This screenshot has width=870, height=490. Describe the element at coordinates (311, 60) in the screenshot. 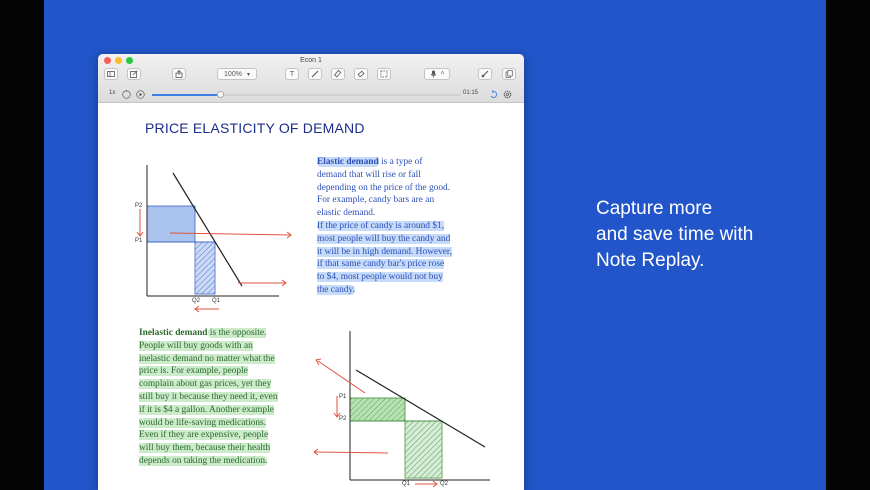

I see `window-title: Econ 1` at that location.